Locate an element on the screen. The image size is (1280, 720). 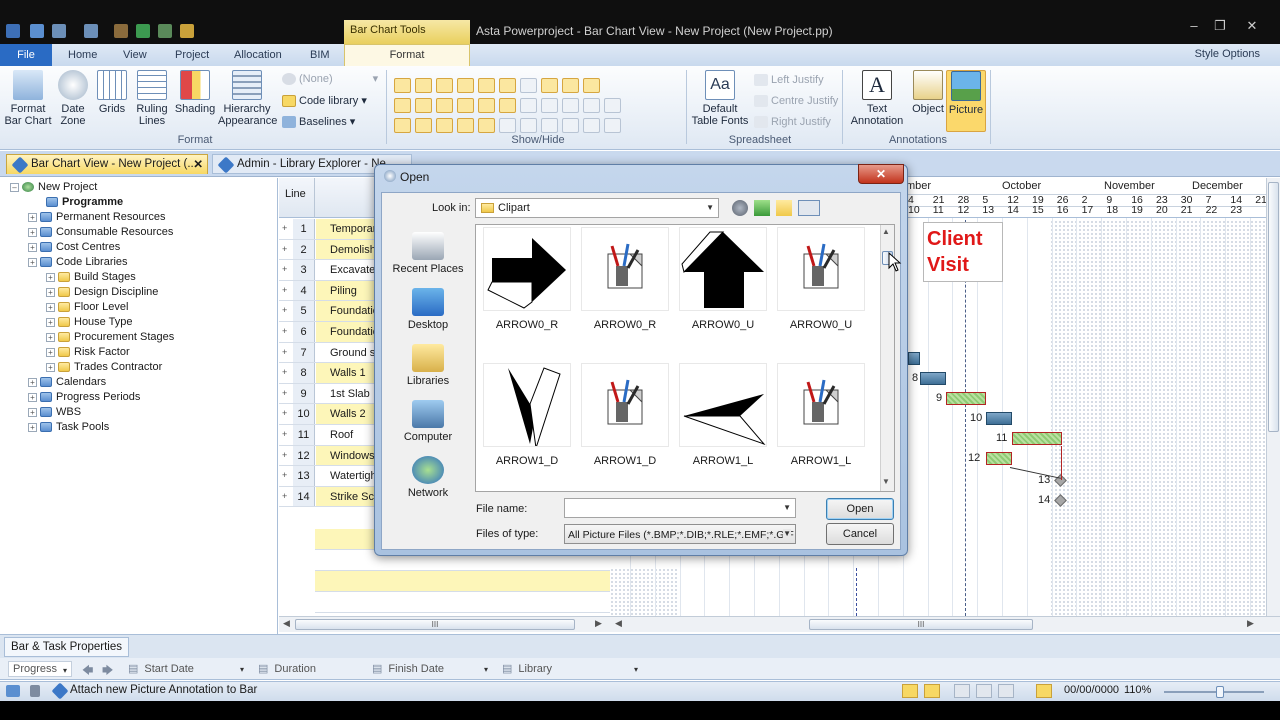
tab-project: Project is located at coordinates (192, 55).